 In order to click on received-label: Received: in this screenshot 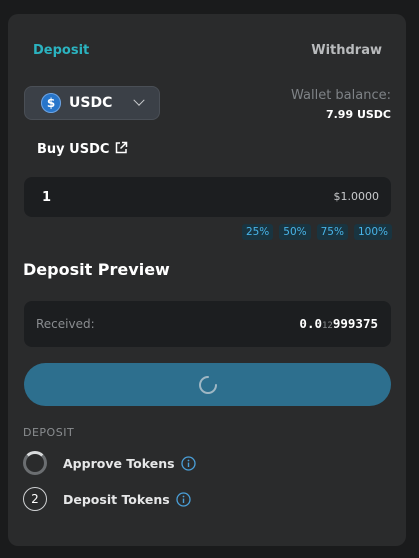, I will do `click(65, 324)`.